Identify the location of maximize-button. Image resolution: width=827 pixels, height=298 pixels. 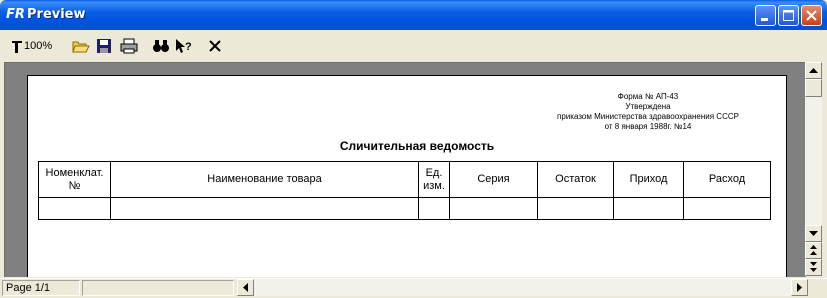
(788, 15).